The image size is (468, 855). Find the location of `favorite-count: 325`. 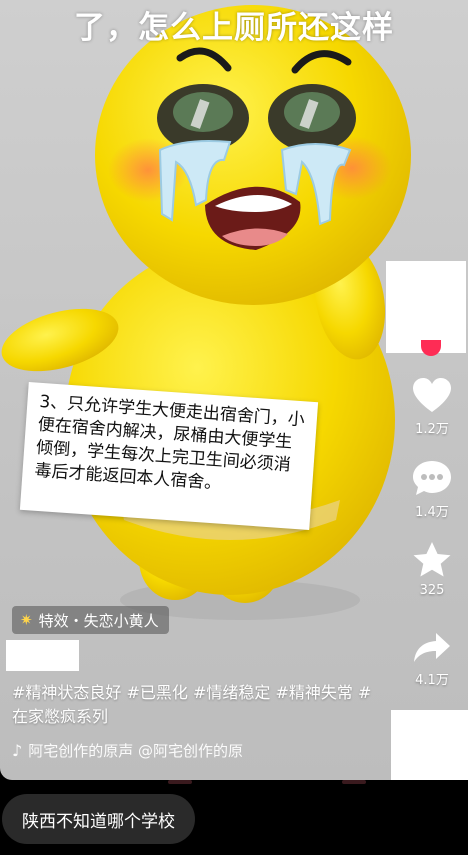

favorite-count: 325 is located at coordinates (432, 590).